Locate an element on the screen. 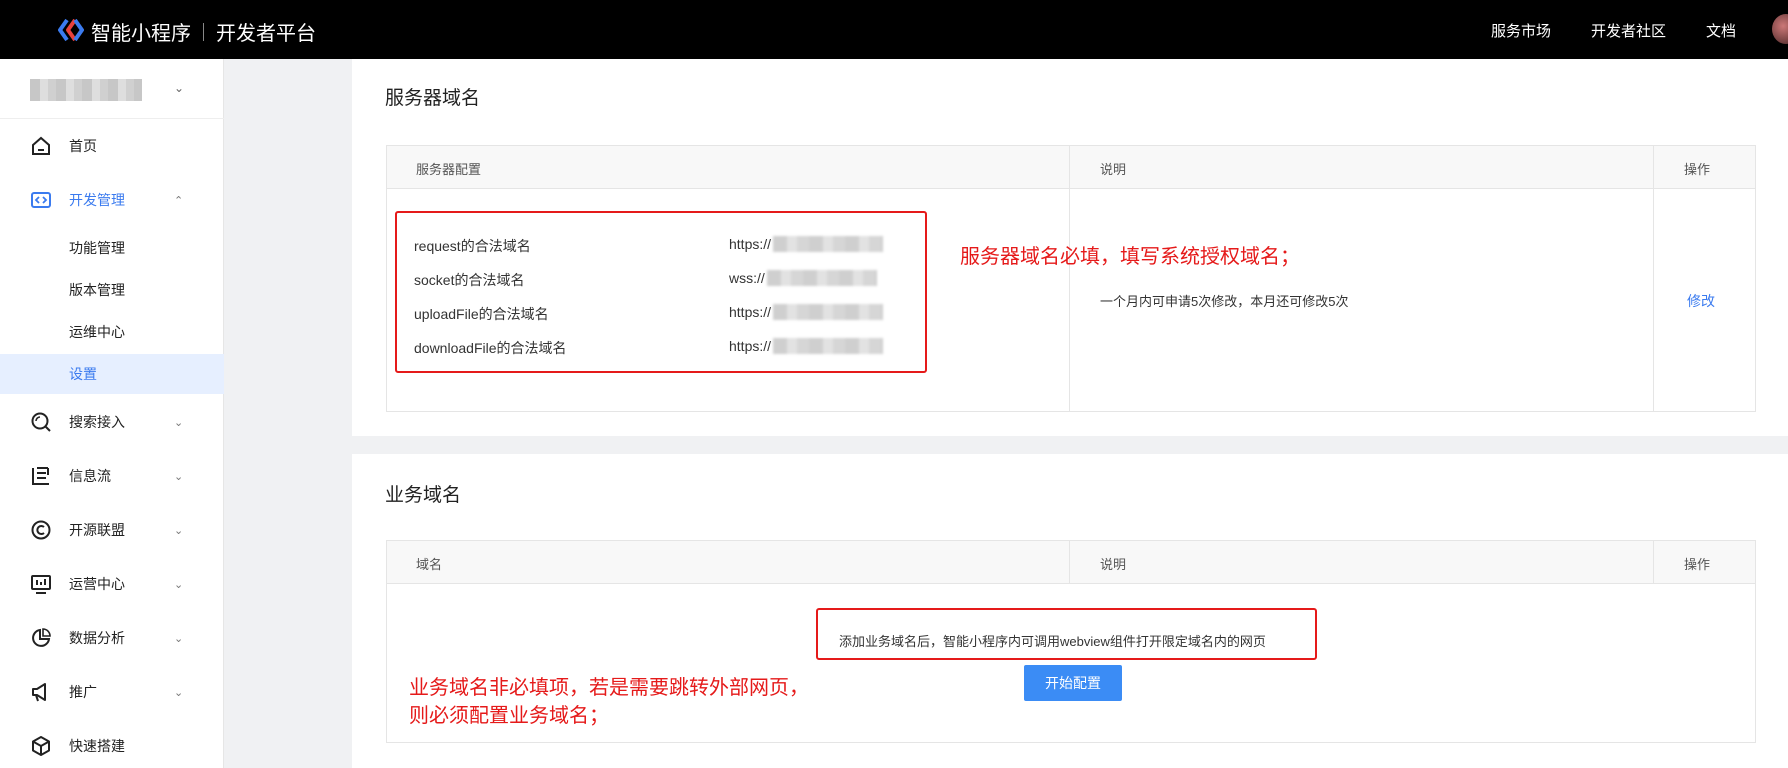  sidebar-subitem-label: 版本管理 is located at coordinates (97, 290).